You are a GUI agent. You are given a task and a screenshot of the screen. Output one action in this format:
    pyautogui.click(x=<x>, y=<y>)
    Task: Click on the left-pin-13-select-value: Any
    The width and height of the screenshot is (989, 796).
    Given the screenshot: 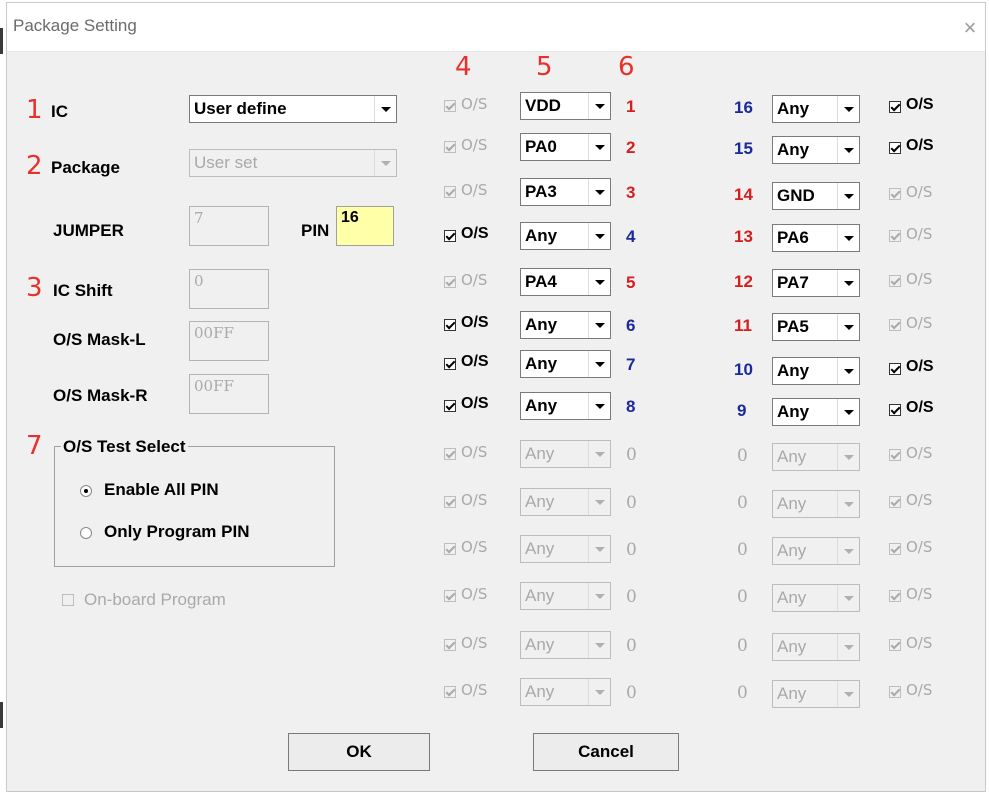 What is the action you would take?
    pyautogui.click(x=540, y=691)
    